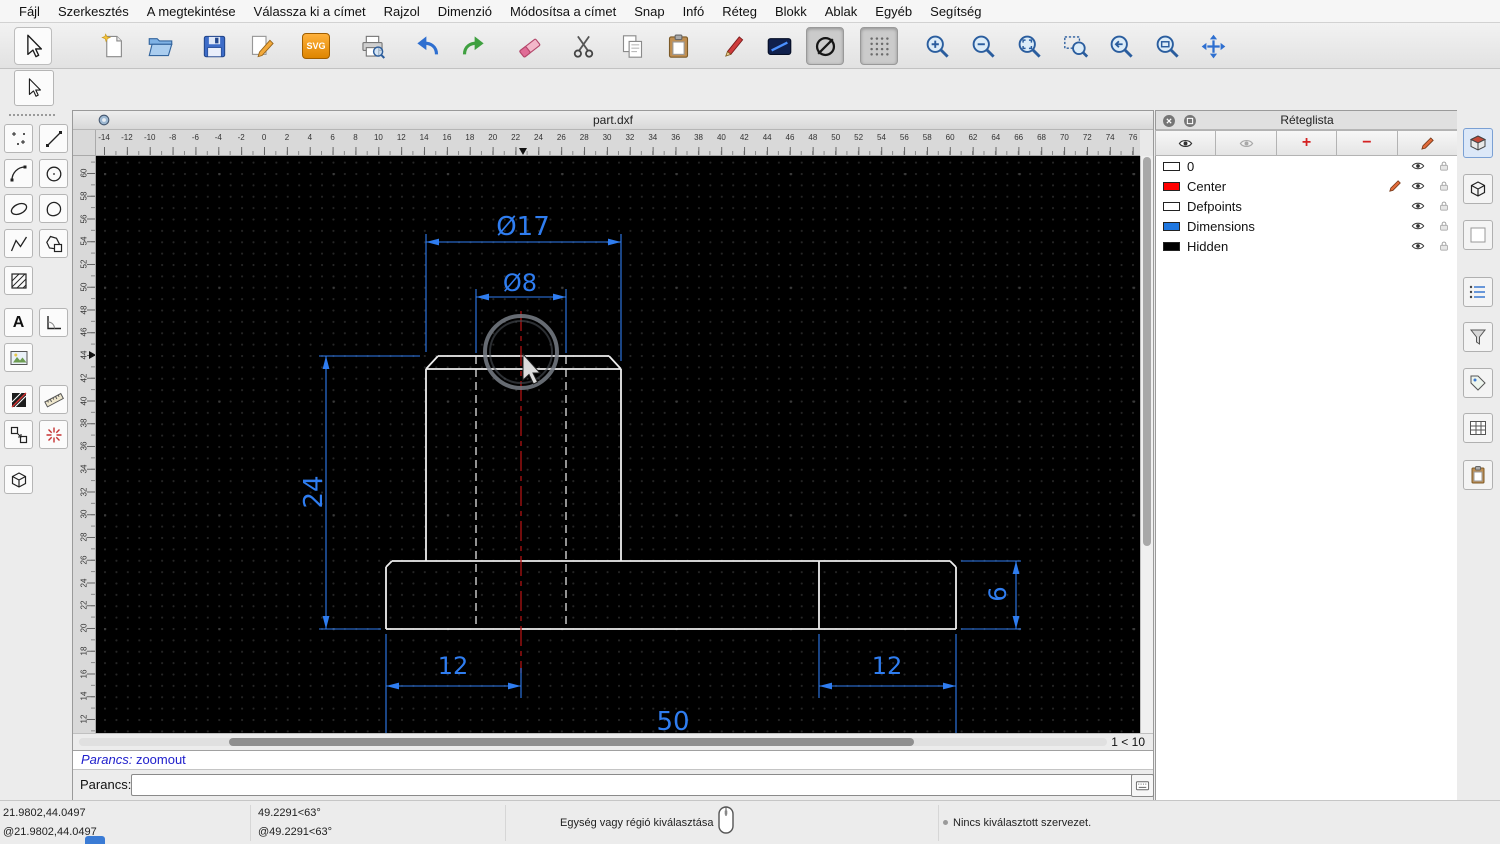 The width and height of the screenshot is (1500, 844). I want to click on palette-corner-tool, so click(53, 322).